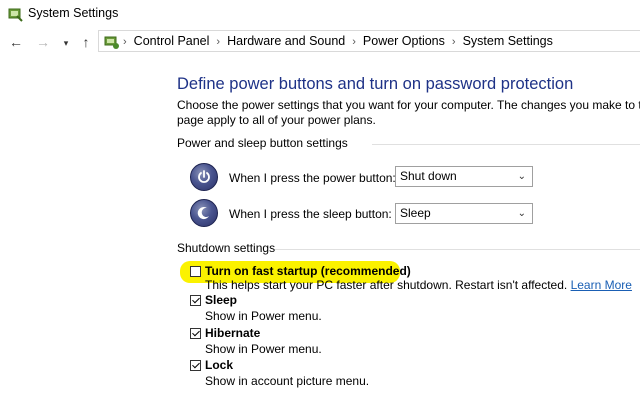 This screenshot has width=640, height=397. Describe the element at coordinates (276, 120) in the screenshot. I see `description-line-2: page apply to all of your power plans.` at that location.